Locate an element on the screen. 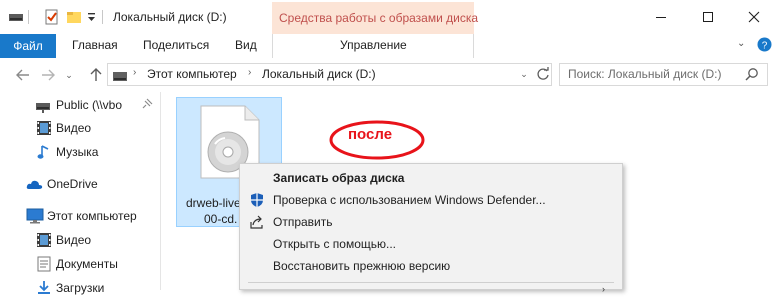 Image resolution: width=778 pixels, height=299 pixels. new-folder-icon is located at coordinates (74, 17).